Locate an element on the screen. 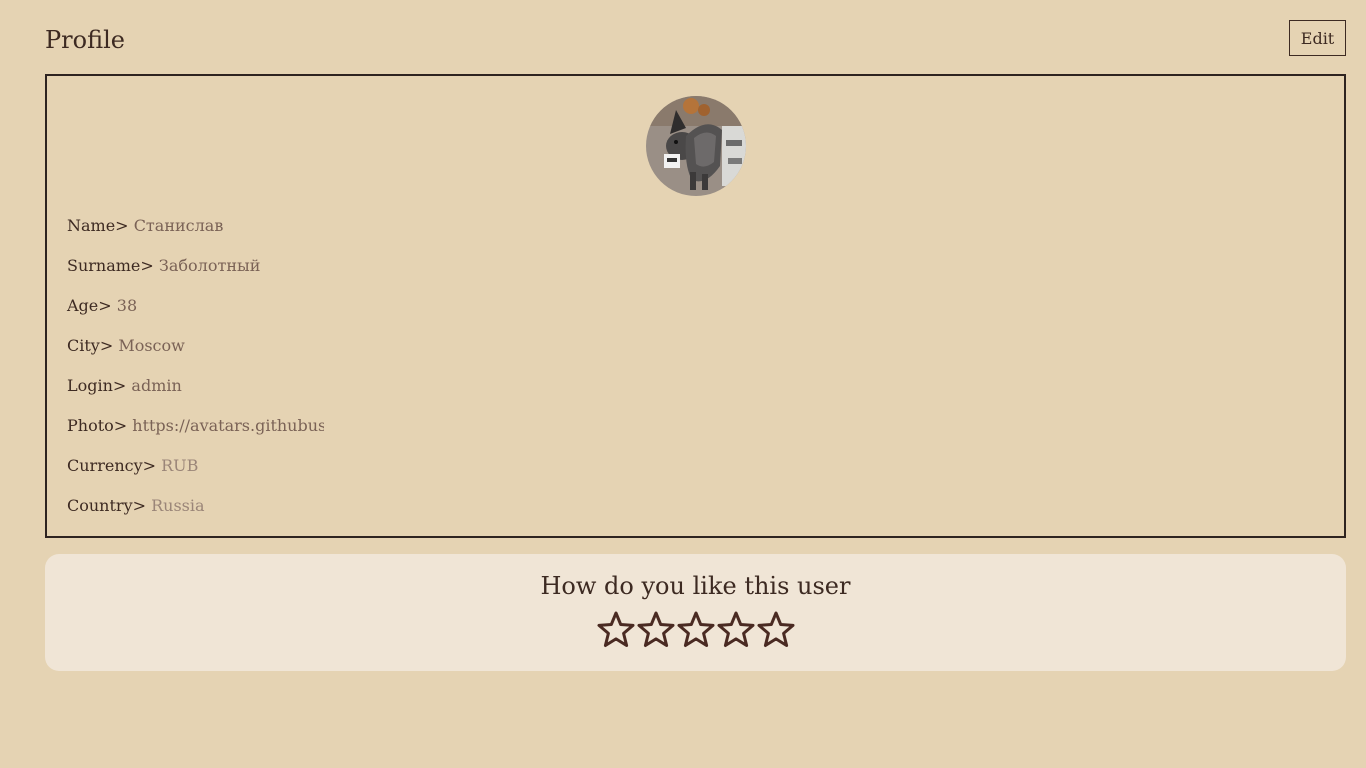 This screenshot has width=1366, height=768. field-value: Russia is located at coordinates (178, 505).